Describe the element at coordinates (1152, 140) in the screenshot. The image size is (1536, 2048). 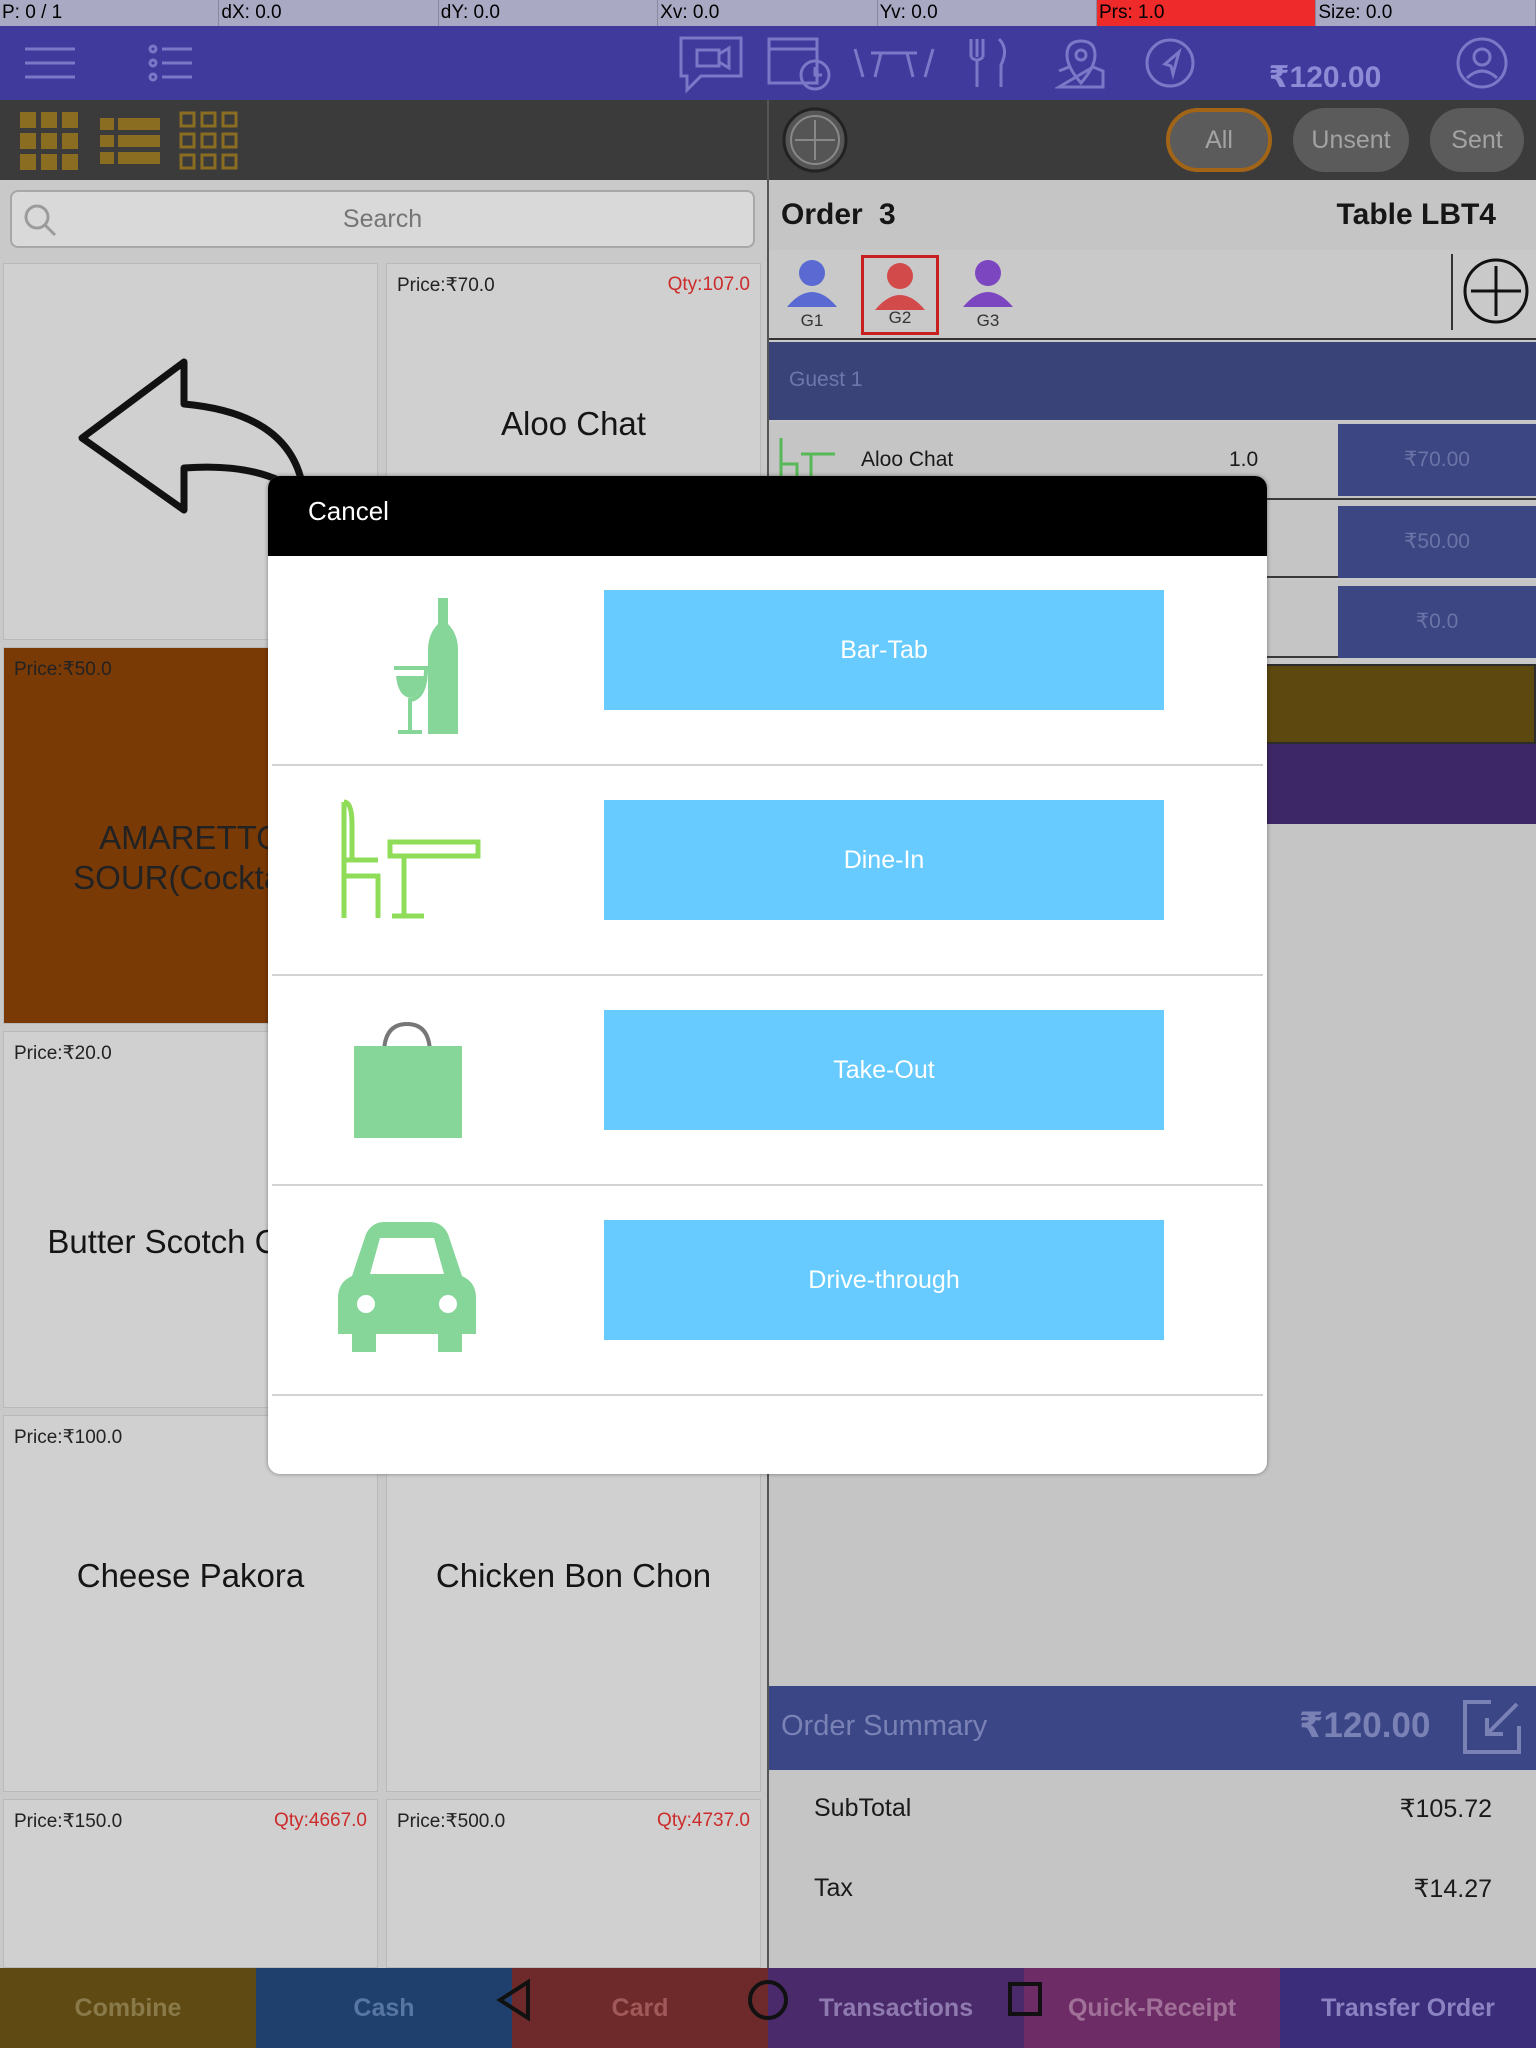
I see `order-filter-toolbar: All Unsent Sent` at that location.